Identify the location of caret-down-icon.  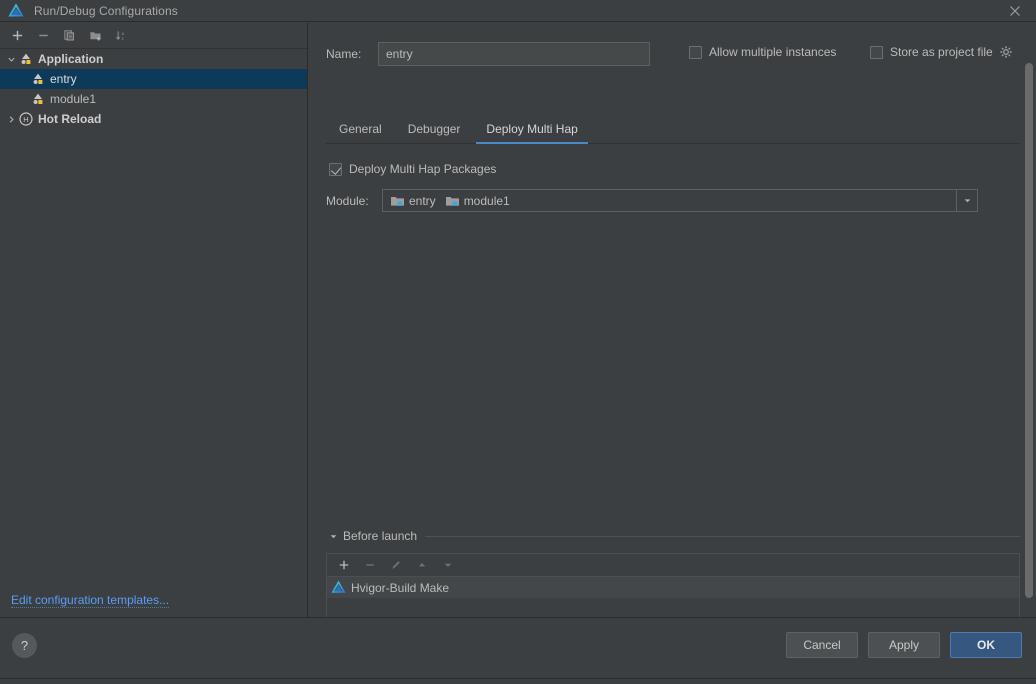
(333, 536).